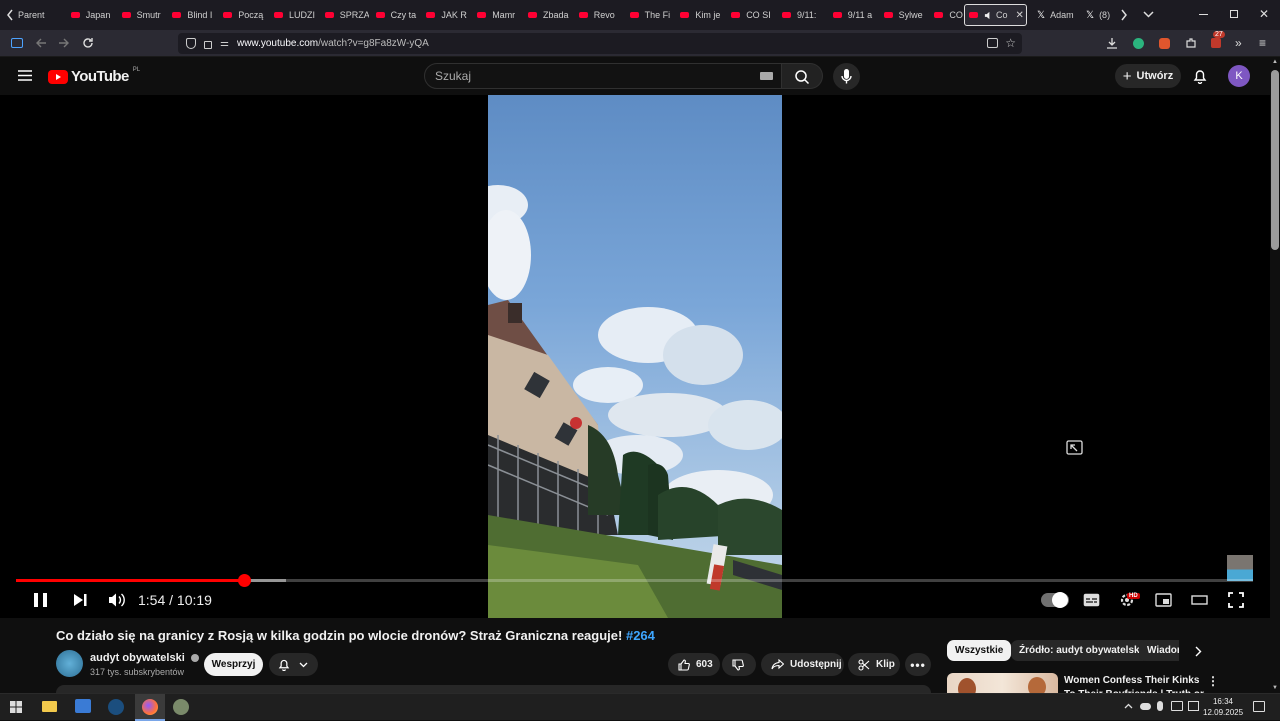  I want to click on chip-all: Wszystkie, so click(979, 650).